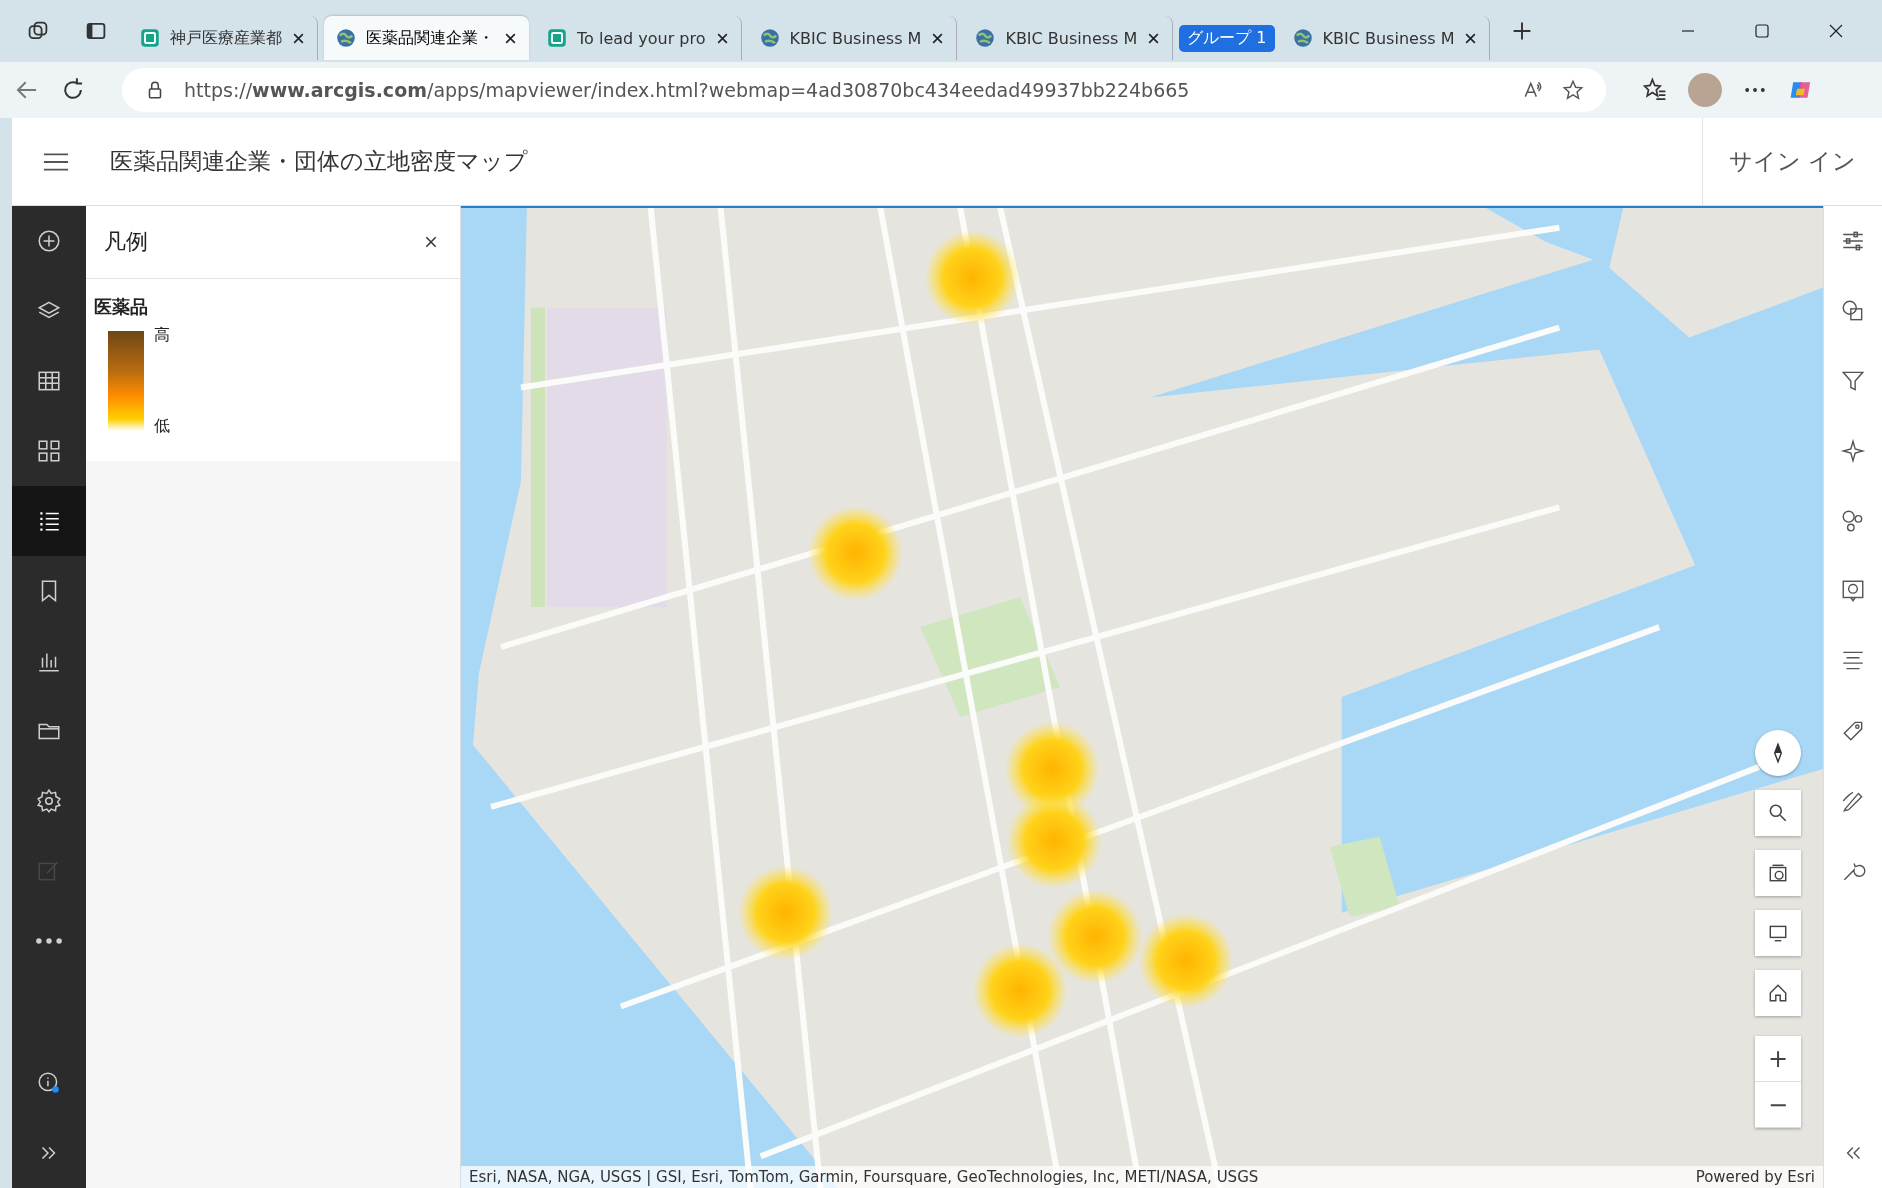 The image size is (1882, 1188). I want to click on home-icon, so click(1778, 993).